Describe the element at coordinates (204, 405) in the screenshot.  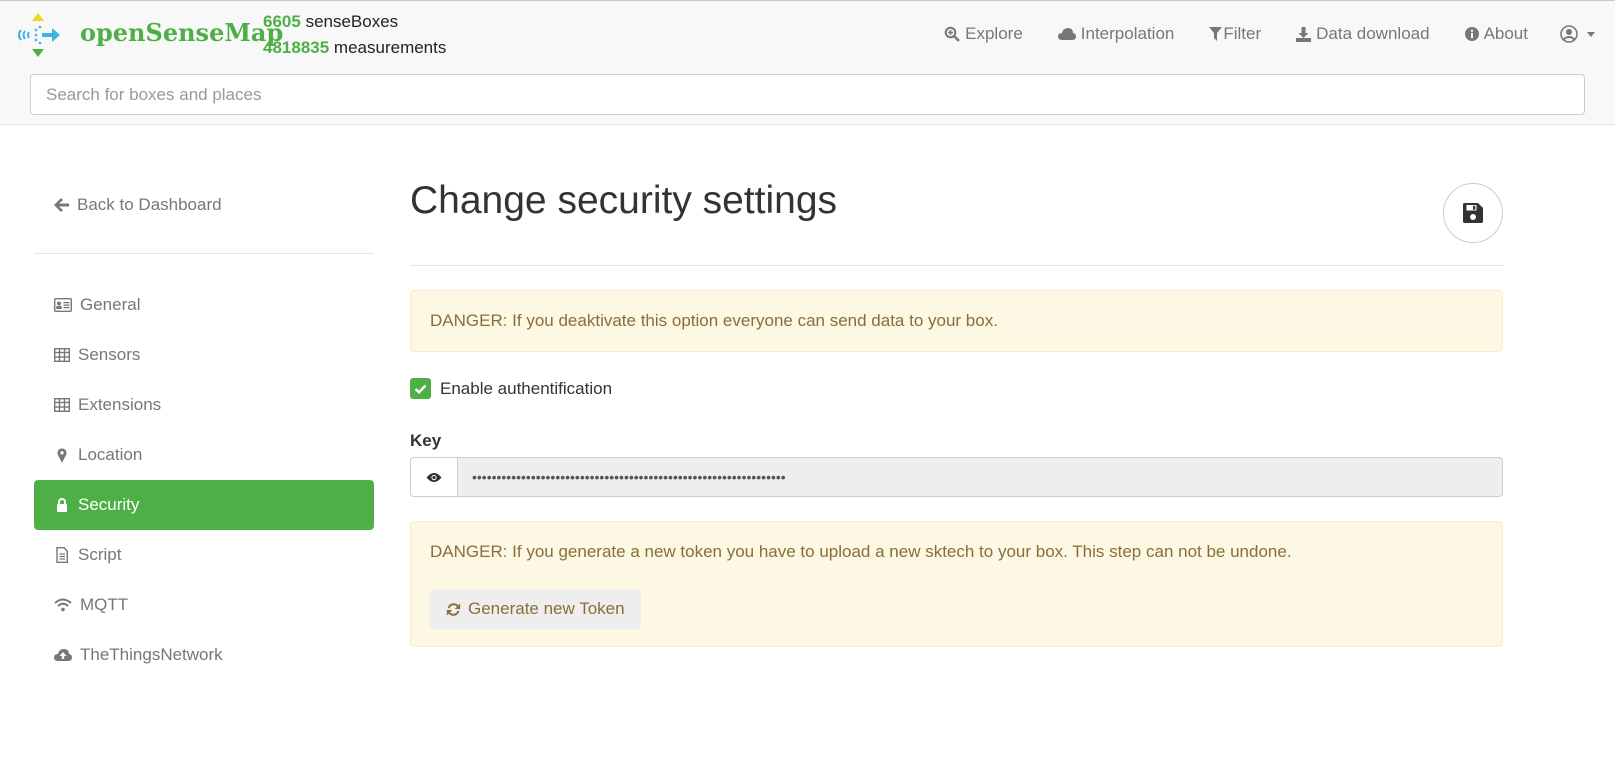
I see `sidebar-item-extensions: Extensions` at that location.